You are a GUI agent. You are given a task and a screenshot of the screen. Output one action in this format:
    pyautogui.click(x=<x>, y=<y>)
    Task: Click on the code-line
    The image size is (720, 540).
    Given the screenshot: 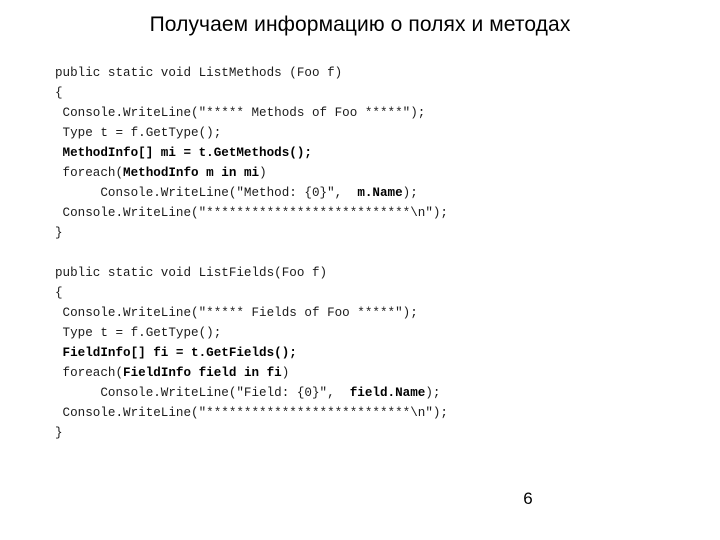 What is the action you would take?
    pyautogui.click(x=365, y=253)
    